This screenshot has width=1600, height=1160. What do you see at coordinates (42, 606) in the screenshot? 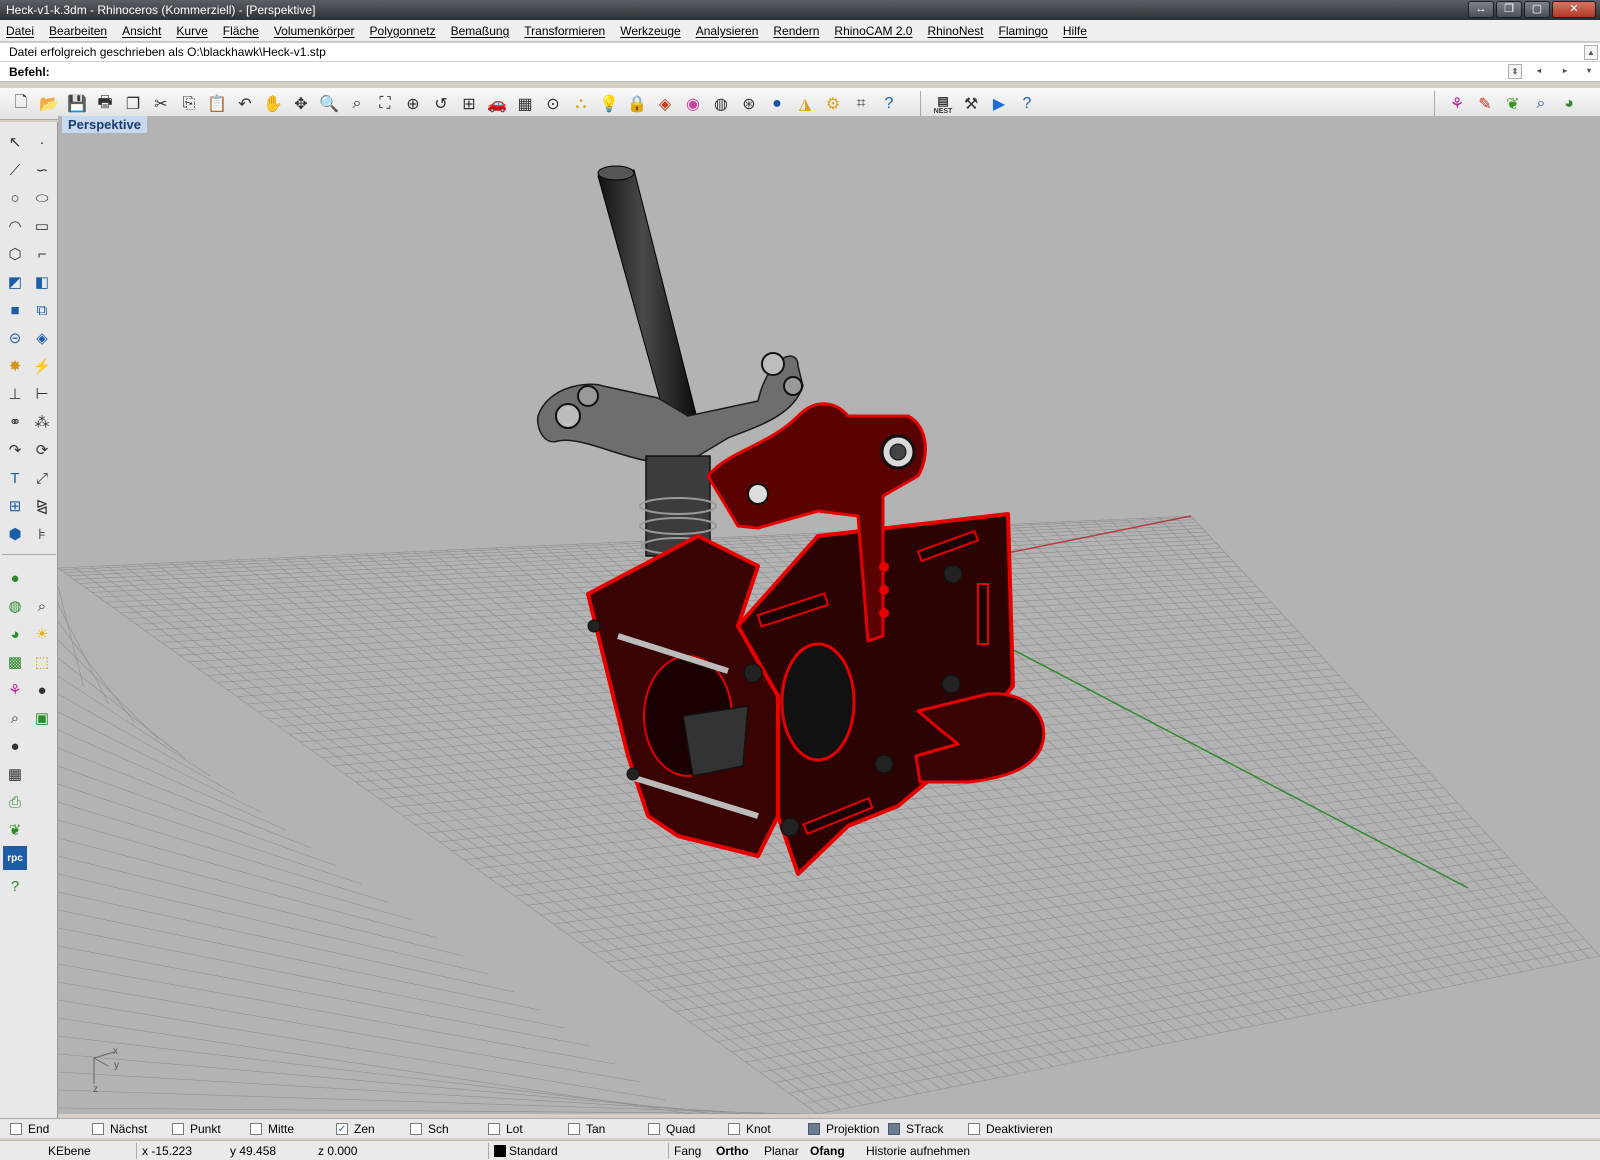
I see `zoom-render-icon: ⌕` at bounding box center [42, 606].